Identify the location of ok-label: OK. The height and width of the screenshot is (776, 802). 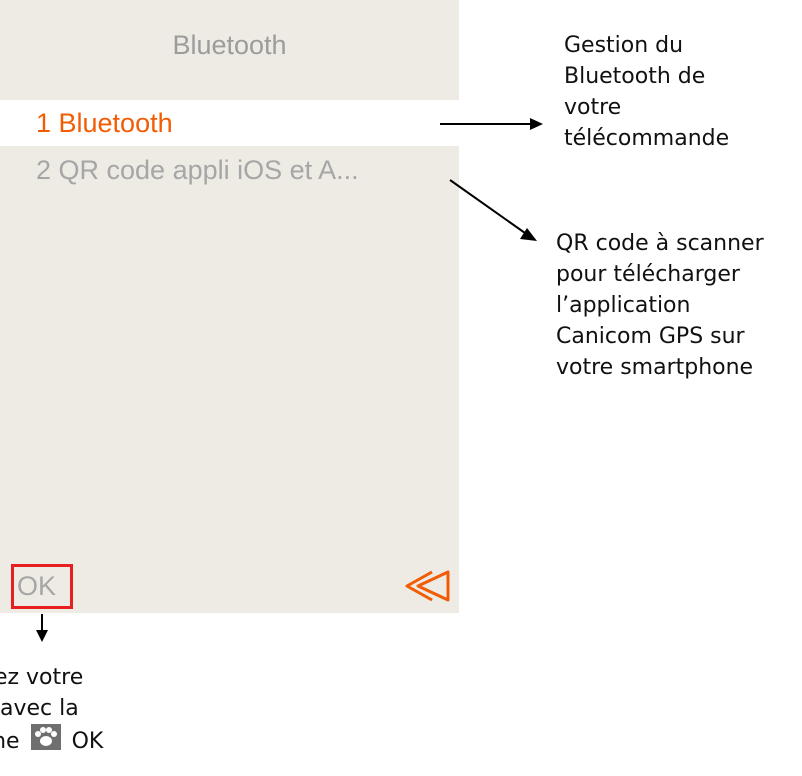
(37, 586).